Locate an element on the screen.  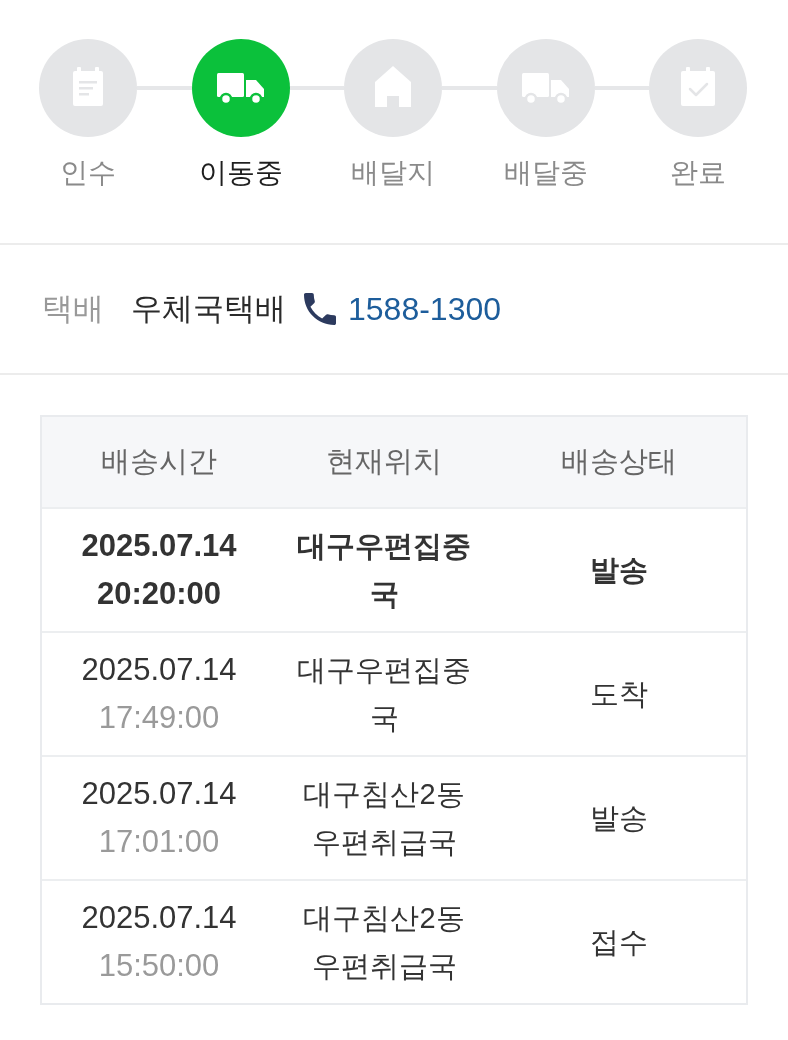
phone-number-link: 1588-1300 is located at coordinates (425, 309).